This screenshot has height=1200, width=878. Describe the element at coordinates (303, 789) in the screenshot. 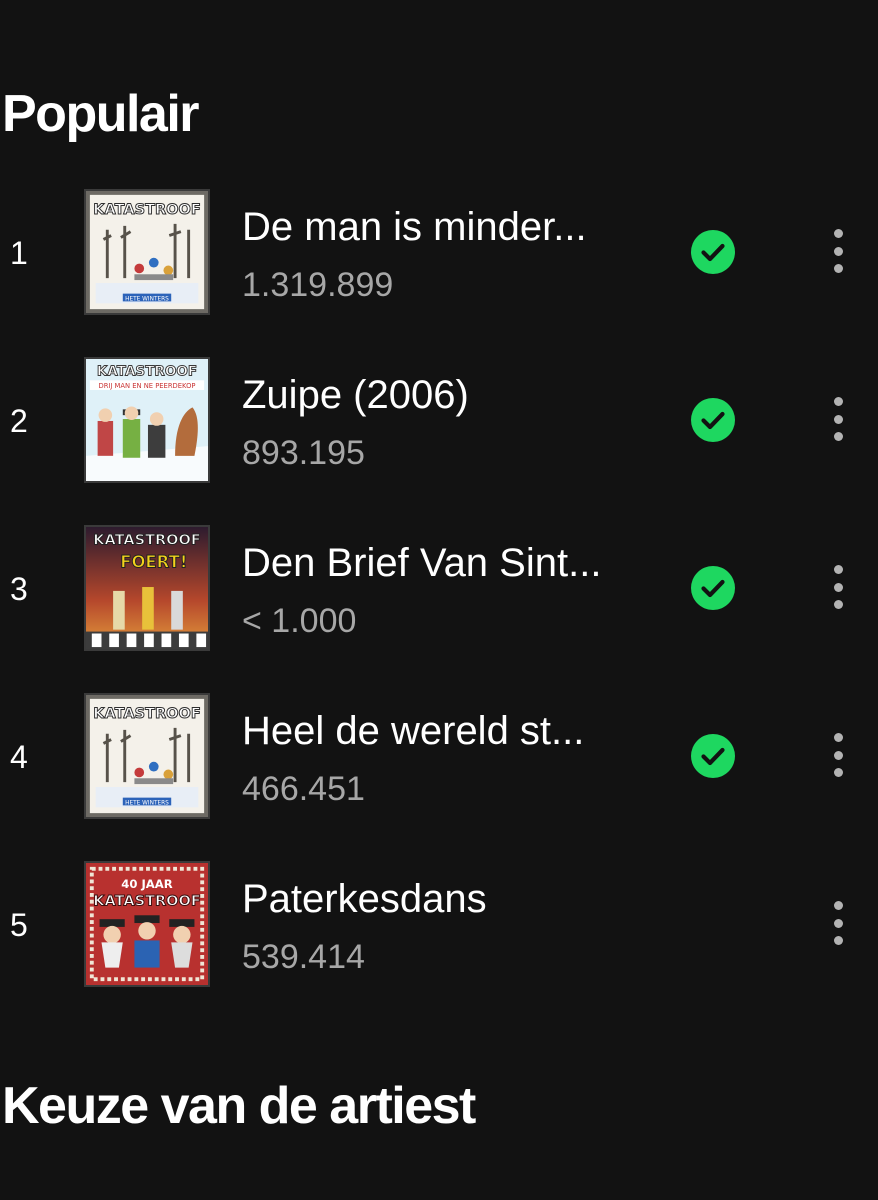

I see `track-play-count: 466.451` at that location.